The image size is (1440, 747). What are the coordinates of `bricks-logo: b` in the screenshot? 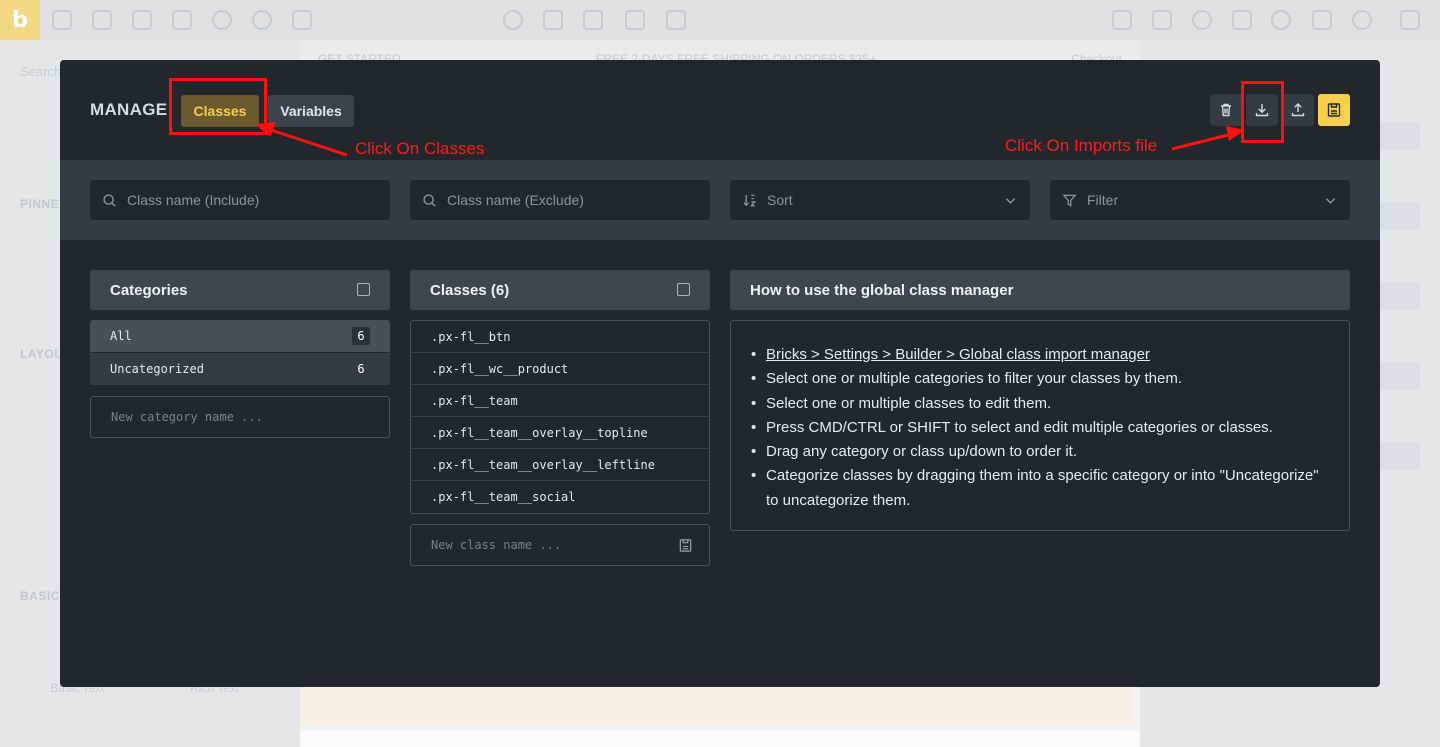 It's located at (20, 20).